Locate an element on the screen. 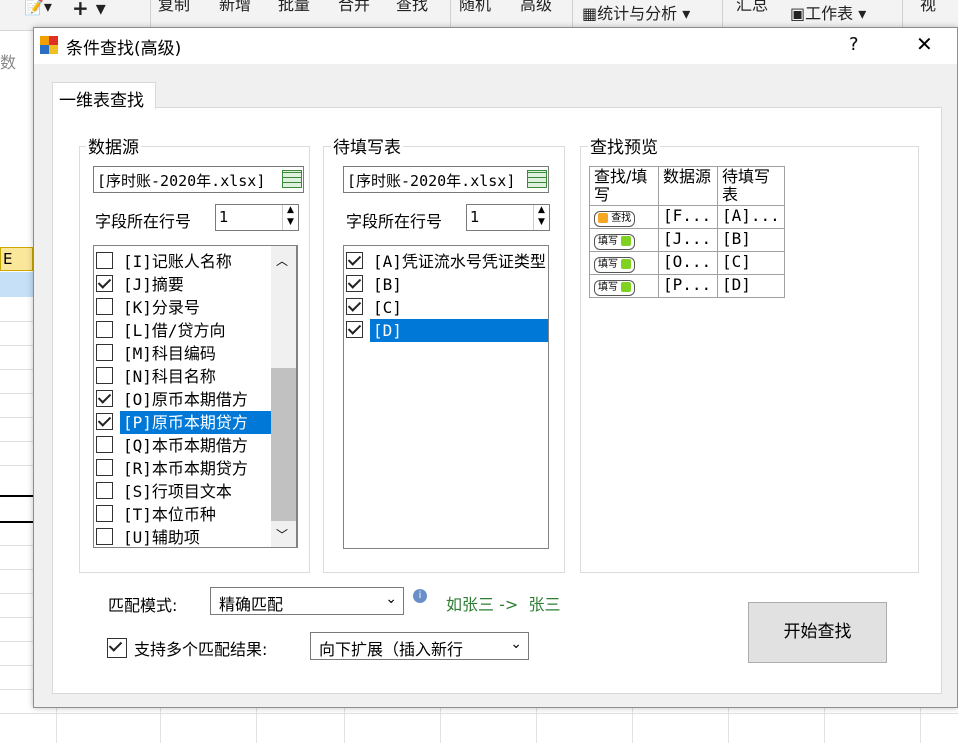  ribbon-random: 随机 is located at coordinates (475, 7).